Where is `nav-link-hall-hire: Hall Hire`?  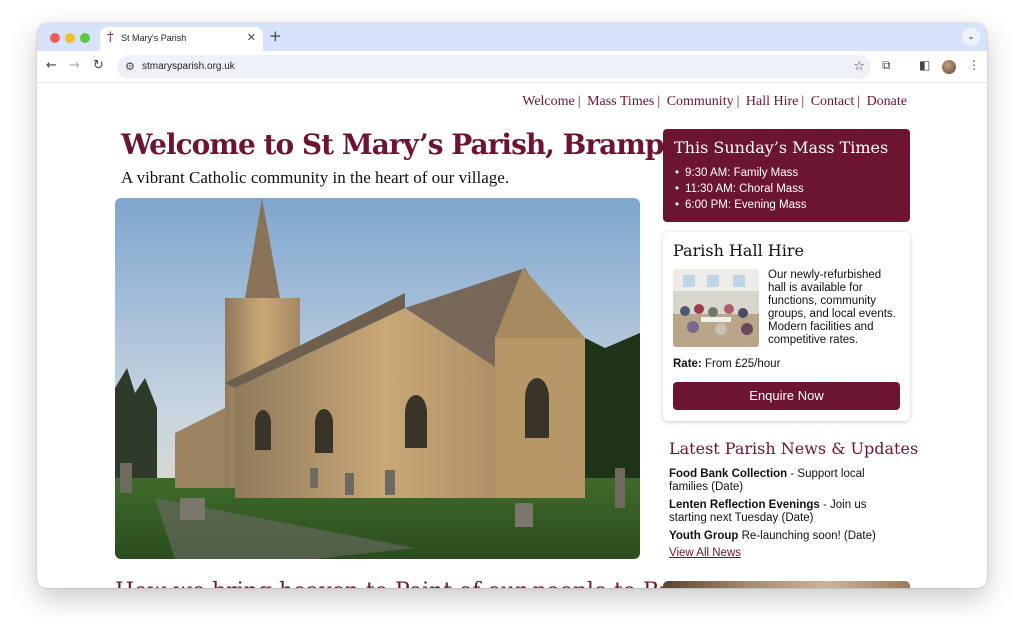 nav-link-hall-hire: Hall Hire is located at coordinates (772, 101).